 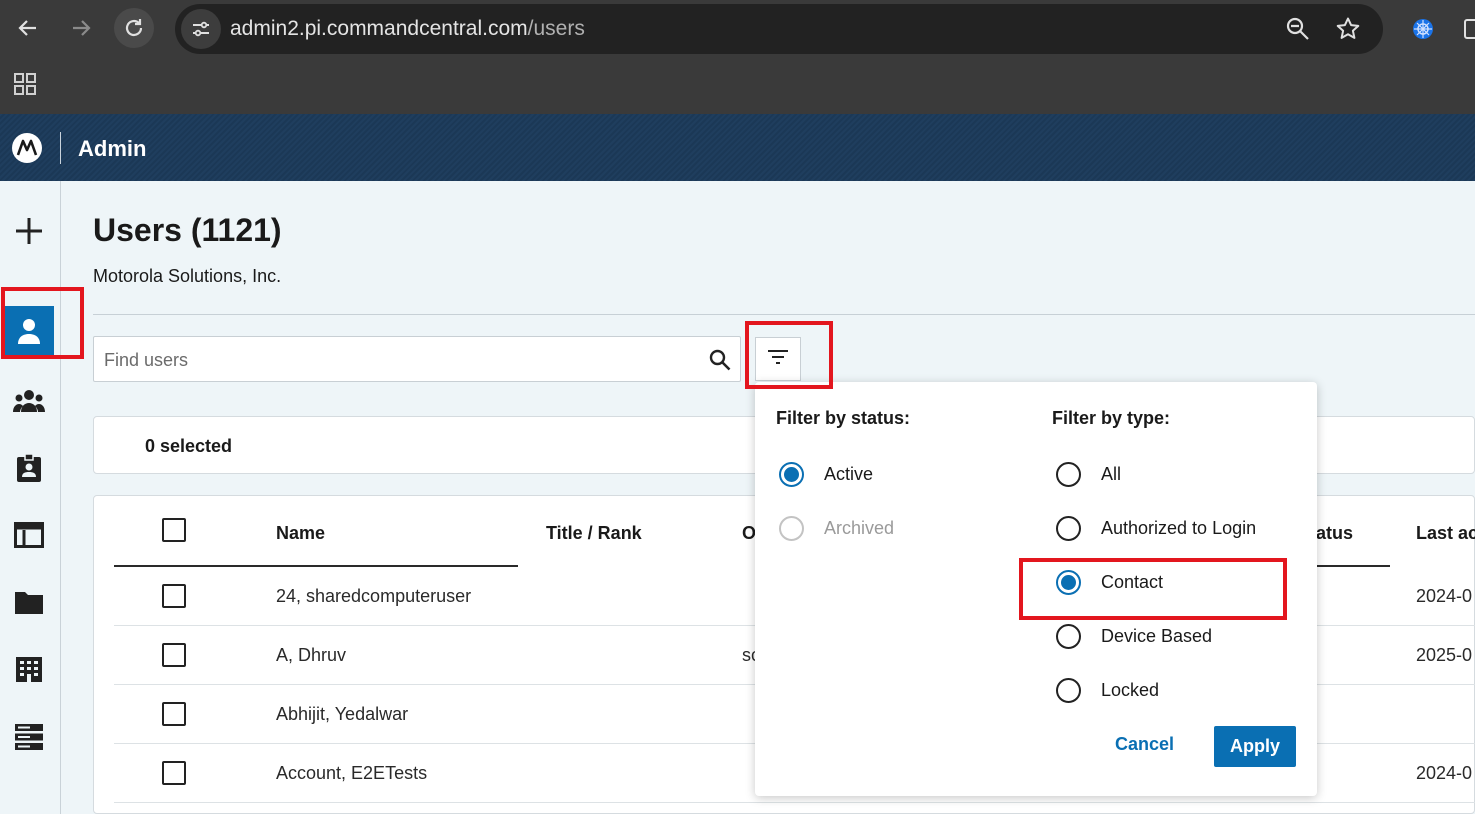 I want to click on highlight-contact-option, so click(x=1153, y=589).